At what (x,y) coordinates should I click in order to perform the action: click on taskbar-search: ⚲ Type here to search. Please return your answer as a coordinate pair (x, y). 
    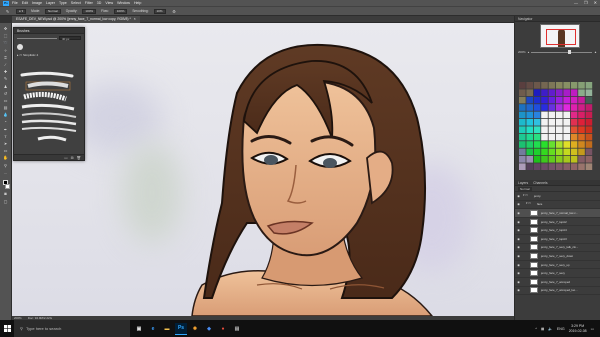
    Looking at the image, I should click on (72, 328).